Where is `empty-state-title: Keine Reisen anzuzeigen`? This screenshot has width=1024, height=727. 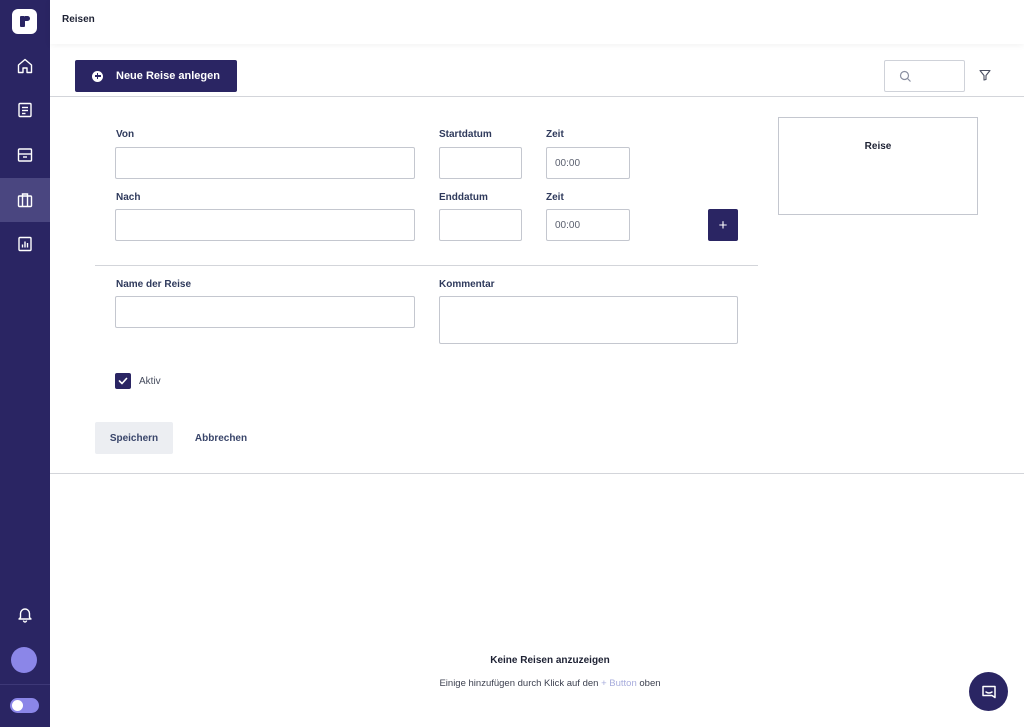 empty-state-title: Keine Reisen anzuzeigen is located at coordinates (550, 660).